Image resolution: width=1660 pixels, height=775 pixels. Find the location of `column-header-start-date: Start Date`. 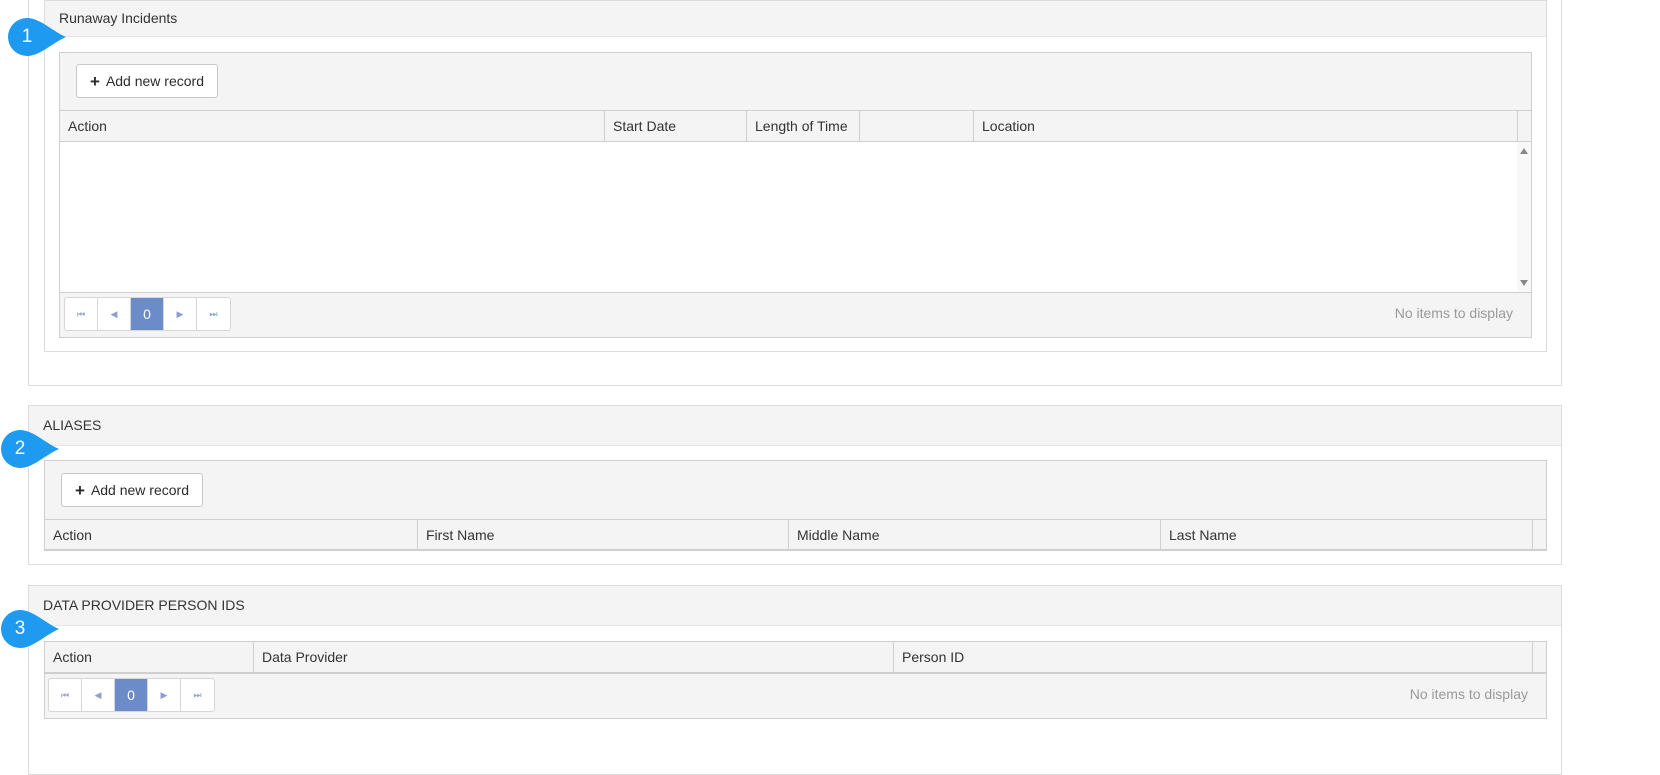

column-header-start-date: Start Date is located at coordinates (676, 126).